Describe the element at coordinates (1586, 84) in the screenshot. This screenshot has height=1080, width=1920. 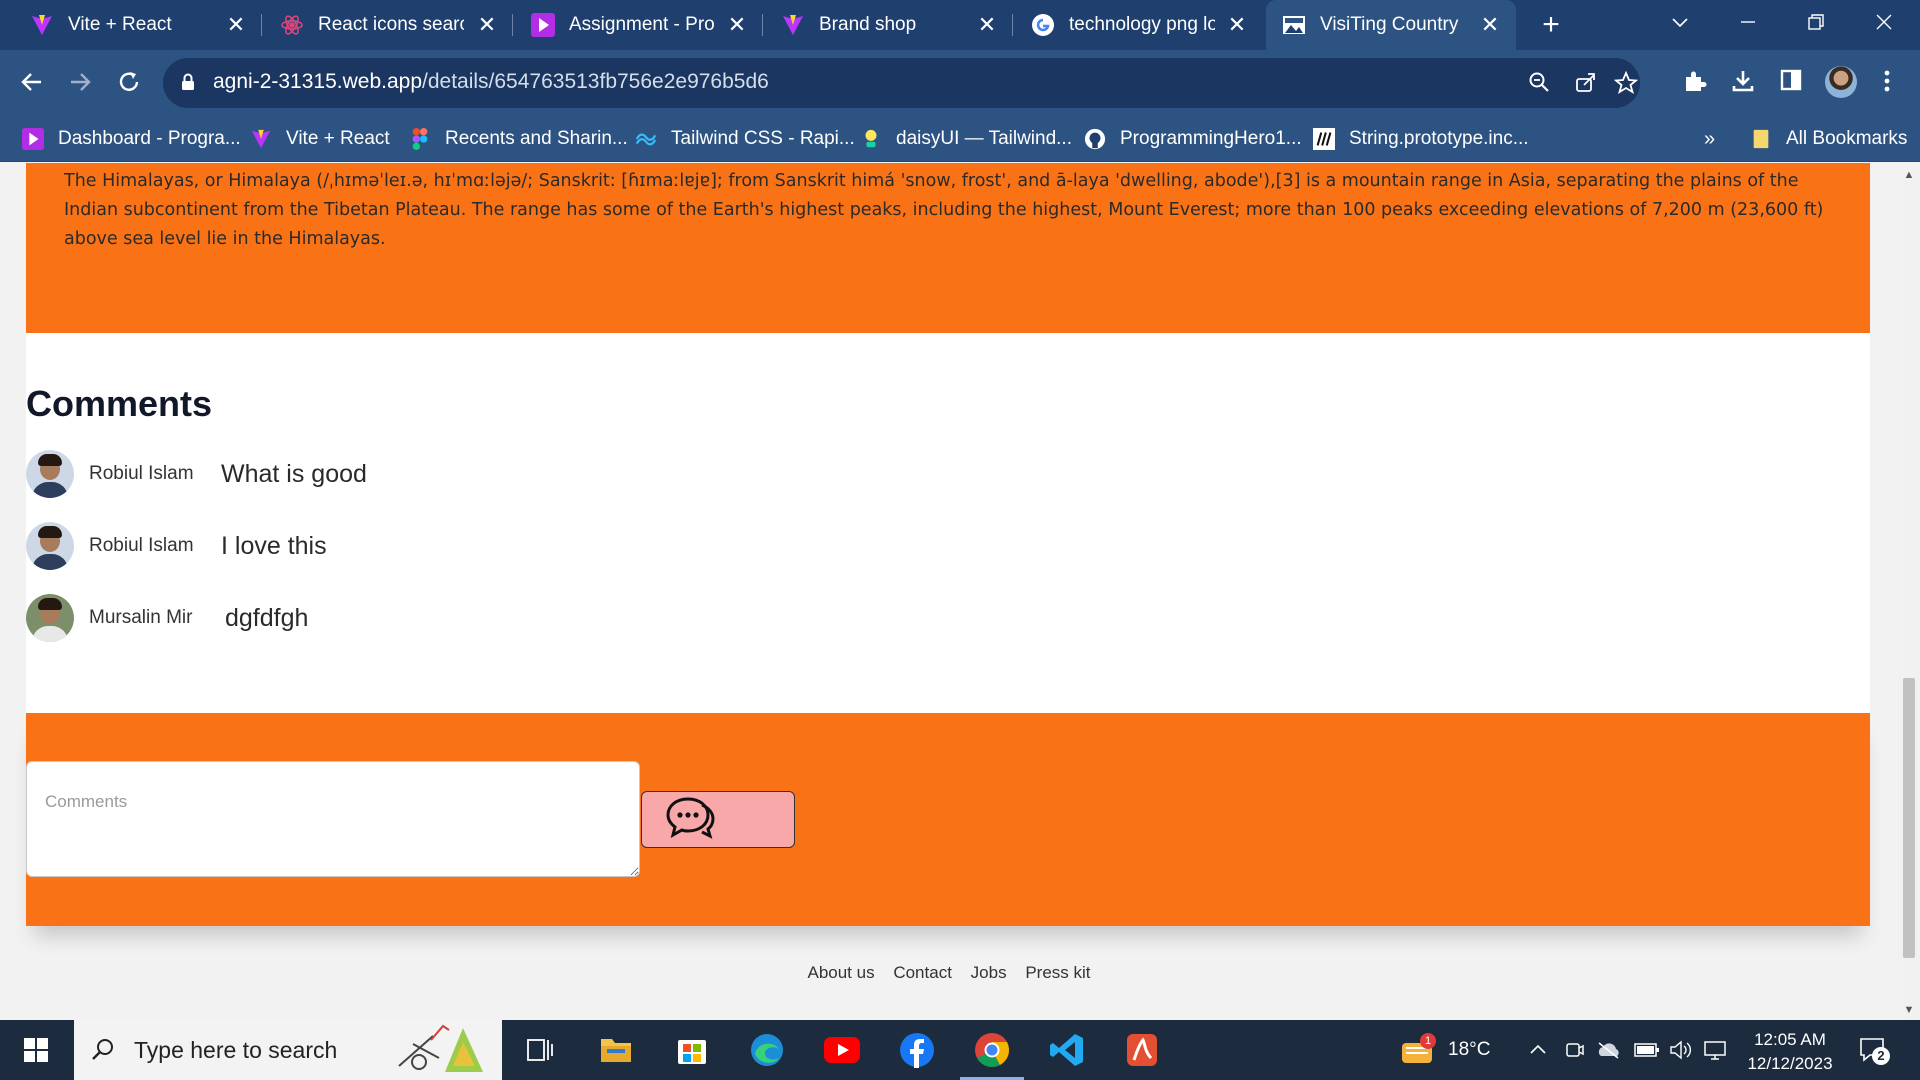
I see `share-icon` at that location.